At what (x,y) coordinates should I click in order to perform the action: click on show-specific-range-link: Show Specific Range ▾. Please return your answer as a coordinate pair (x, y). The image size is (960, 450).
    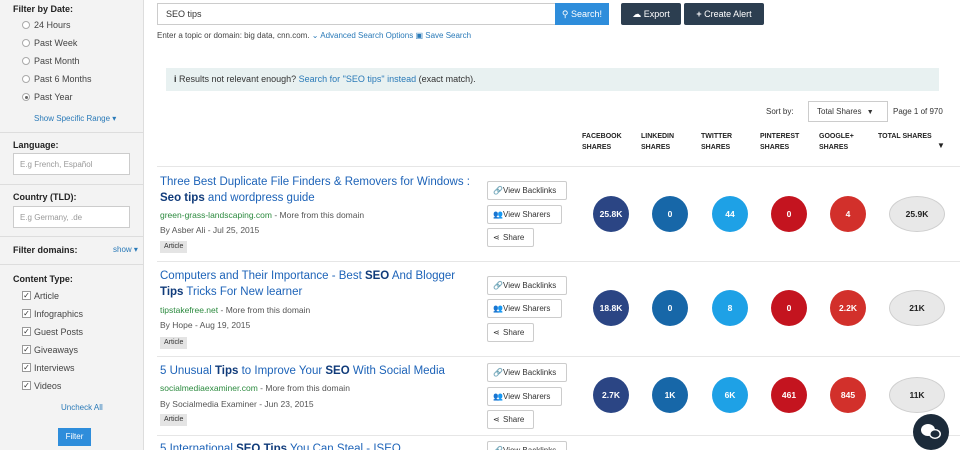
    Looking at the image, I should click on (75, 118).